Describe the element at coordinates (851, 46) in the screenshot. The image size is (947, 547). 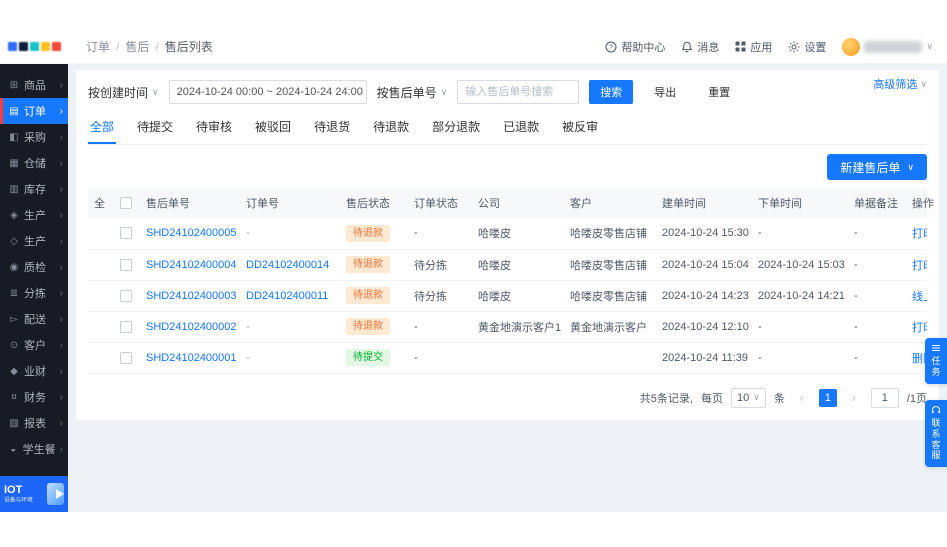
I see `avatar` at that location.